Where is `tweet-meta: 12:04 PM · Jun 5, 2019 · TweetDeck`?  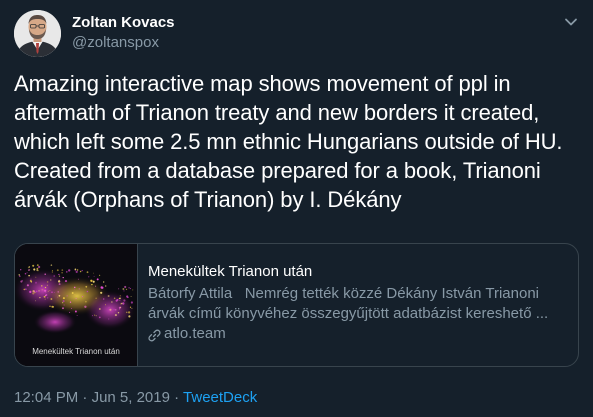 tweet-meta: 12:04 PM · Jun 5, 2019 · TweetDeck is located at coordinates (135, 398).